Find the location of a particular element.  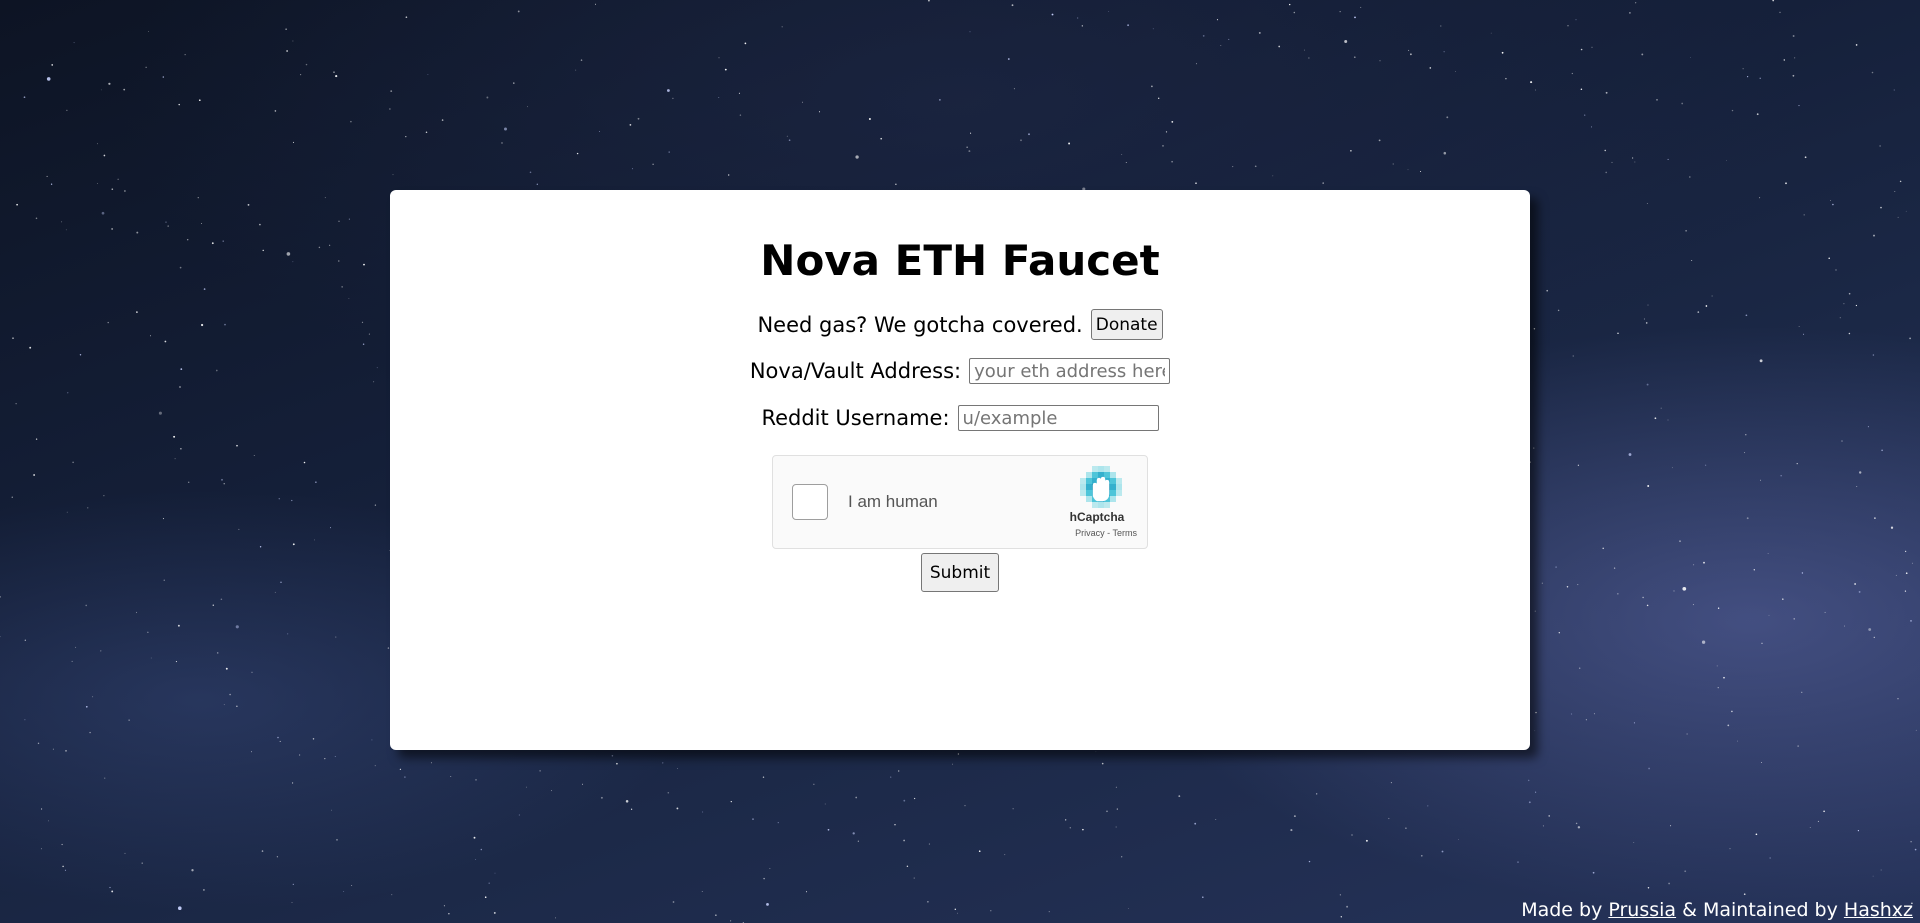

author-link: Prussia is located at coordinates (1642, 910).